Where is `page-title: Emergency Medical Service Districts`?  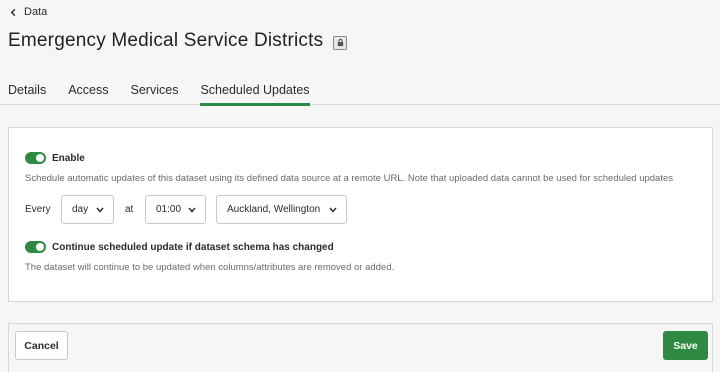
page-title: Emergency Medical Service Districts is located at coordinates (166, 40).